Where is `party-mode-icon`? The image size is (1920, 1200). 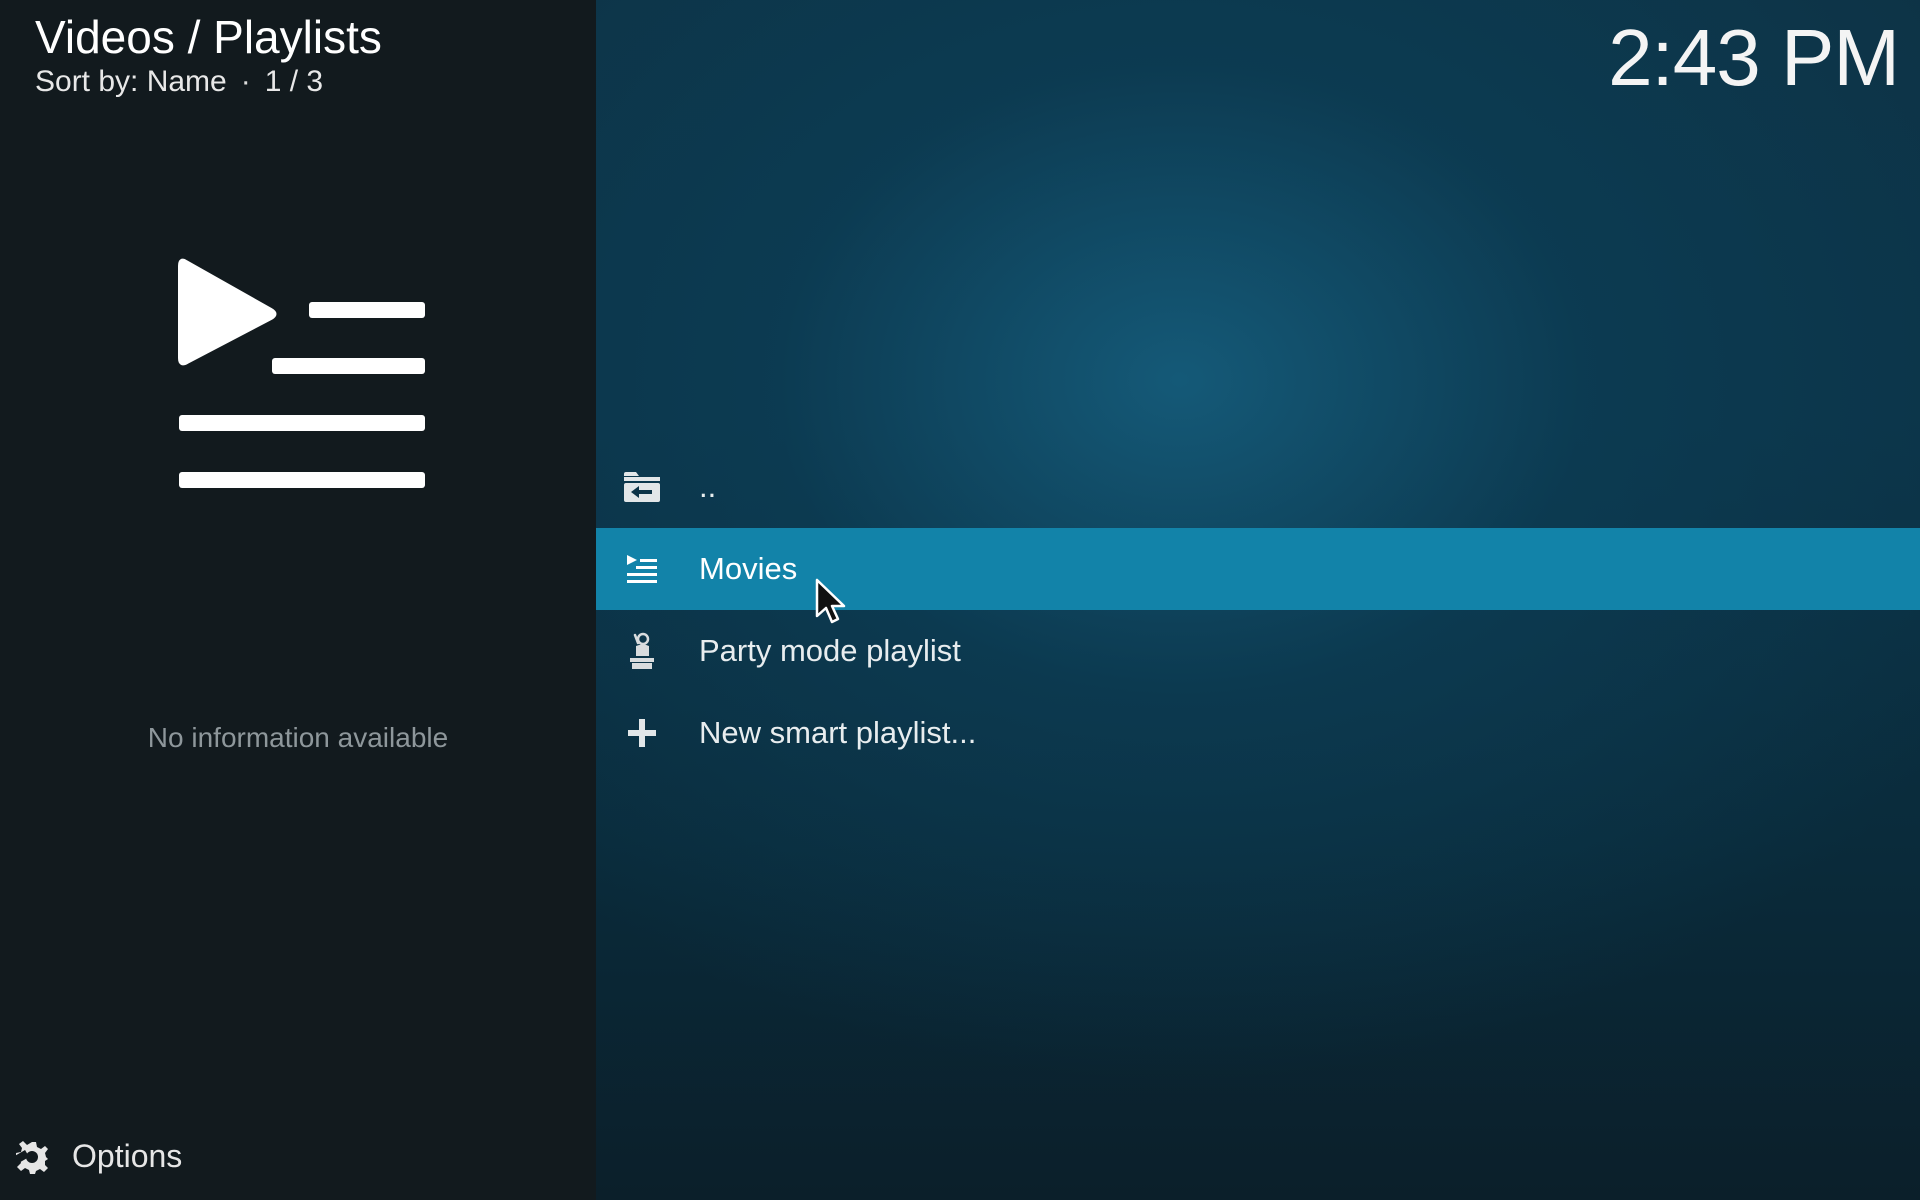
party-mode-icon is located at coordinates (642, 651).